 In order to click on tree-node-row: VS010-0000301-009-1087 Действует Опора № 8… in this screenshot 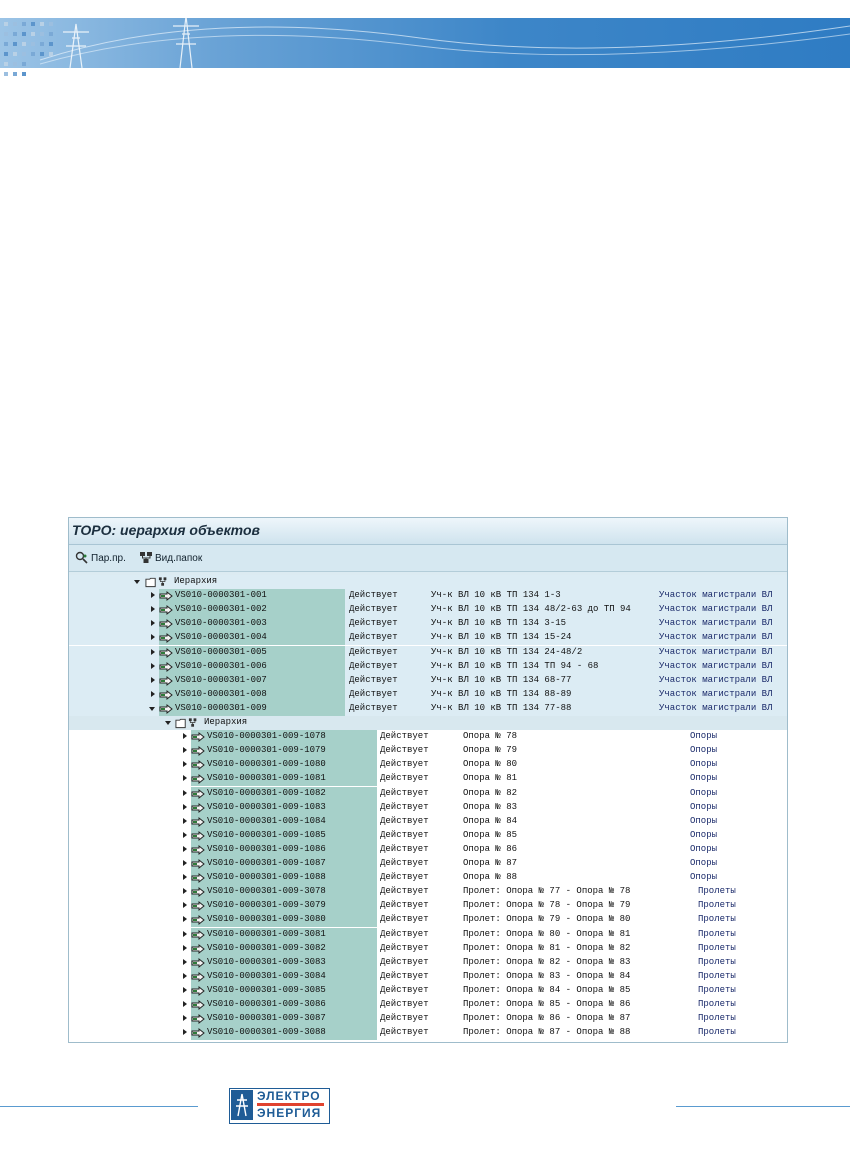, I will do `click(428, 864)`.